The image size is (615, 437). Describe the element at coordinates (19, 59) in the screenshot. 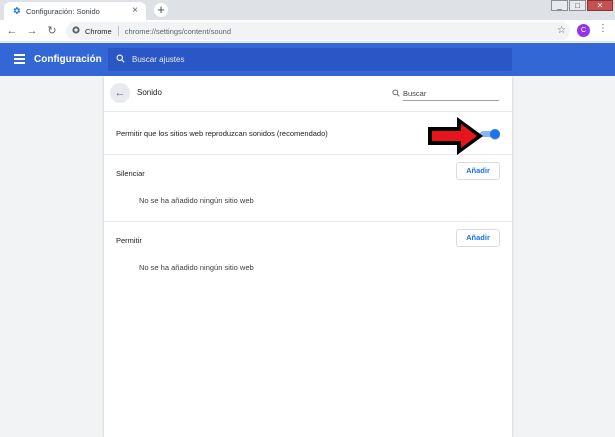

I see `hamburger-menu-icon` at that location.